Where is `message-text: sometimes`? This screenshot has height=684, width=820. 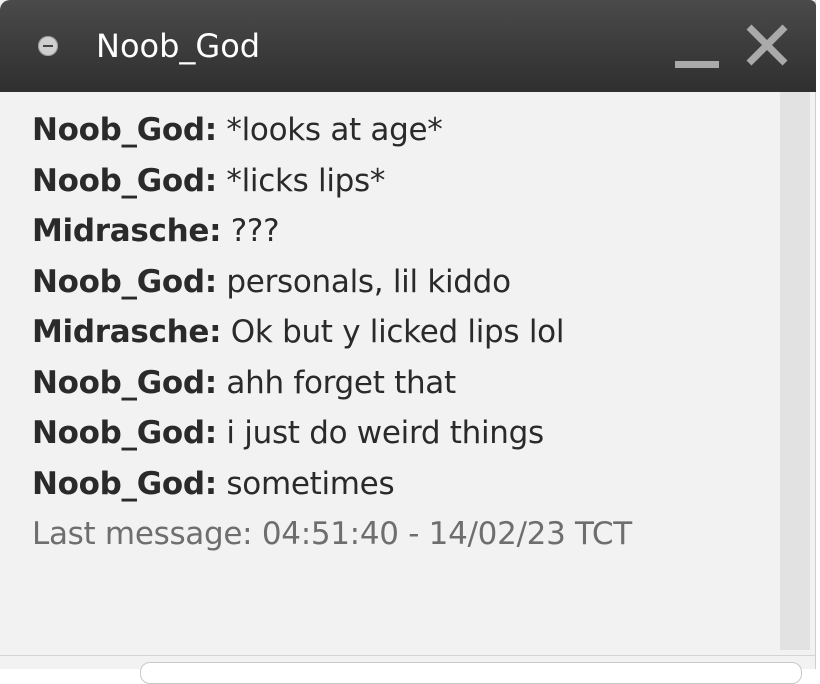 message-text: sometimes is located at coordinates (310, 484).